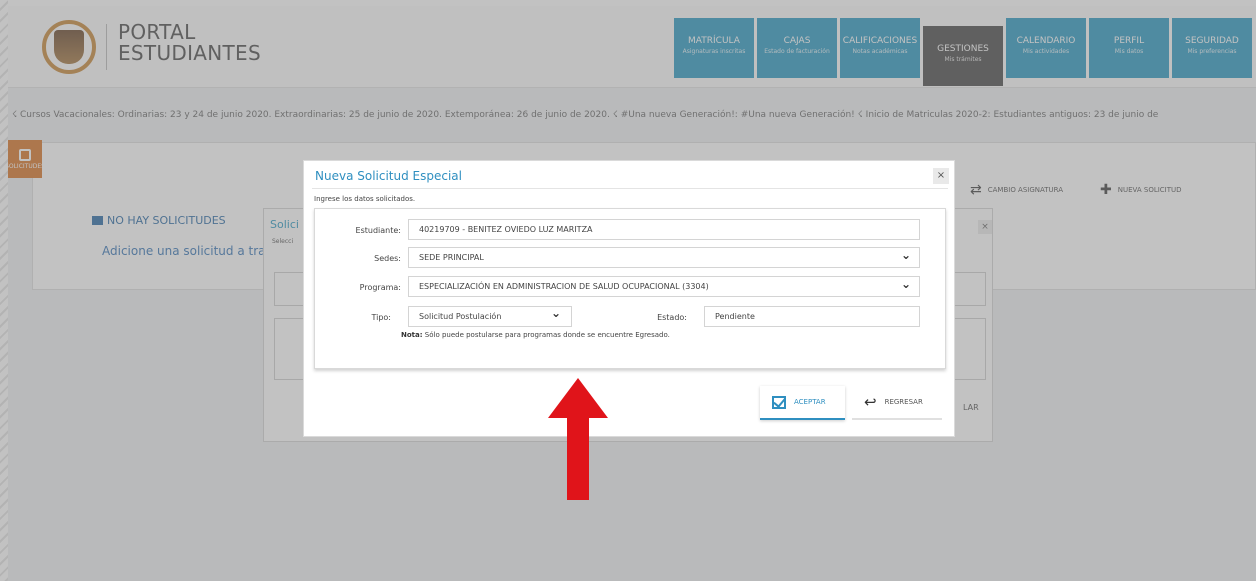 The width and height of the screenshot is (1256, 581). I want to click on reply-arrow-icon: ↩, so click(870, 402).